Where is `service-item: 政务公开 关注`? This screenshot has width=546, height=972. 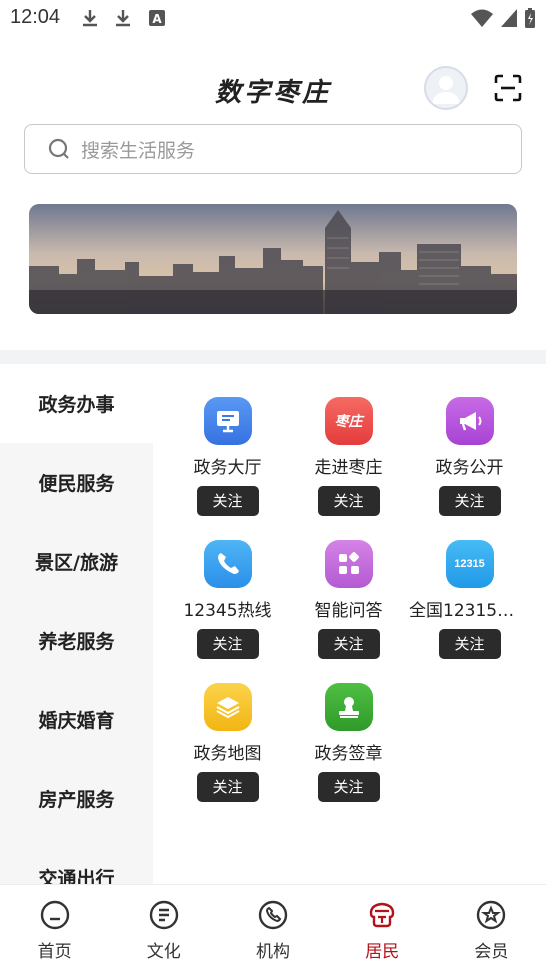 service-item: 政务公开 关注 is located at coordinates (469, 440).